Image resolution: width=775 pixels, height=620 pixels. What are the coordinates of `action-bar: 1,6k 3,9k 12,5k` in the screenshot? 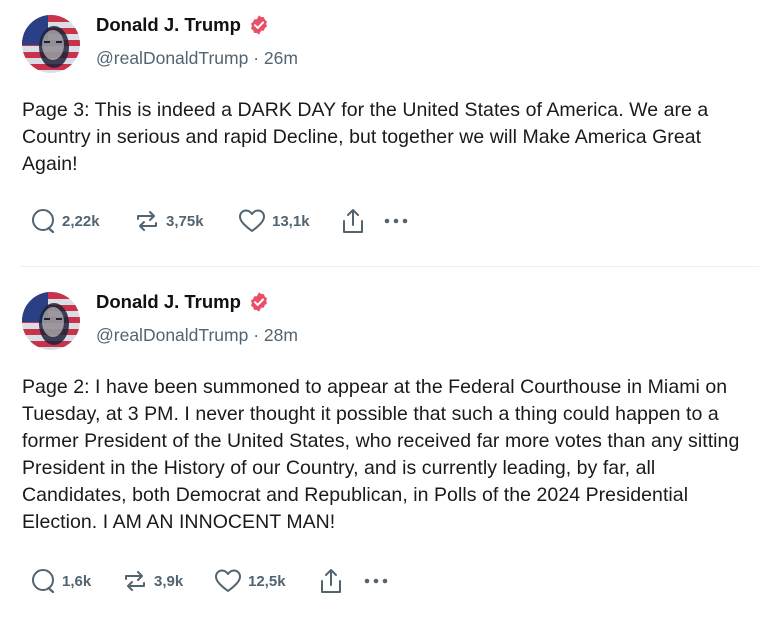 It's located at (216, 581).